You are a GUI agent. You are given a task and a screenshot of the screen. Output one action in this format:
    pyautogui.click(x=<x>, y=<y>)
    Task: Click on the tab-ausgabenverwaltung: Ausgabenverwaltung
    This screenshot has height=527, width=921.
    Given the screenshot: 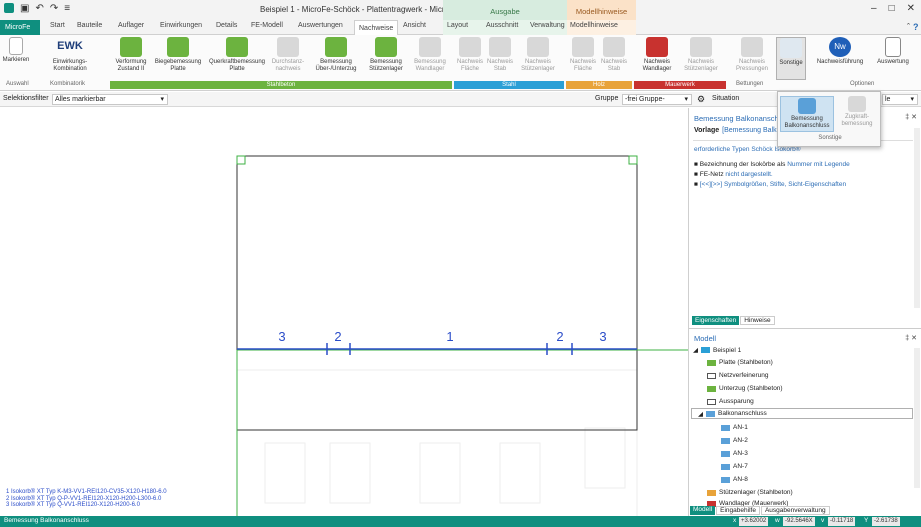 What is the action you would take?
    pyautogui.click(x=795, y=510)
    